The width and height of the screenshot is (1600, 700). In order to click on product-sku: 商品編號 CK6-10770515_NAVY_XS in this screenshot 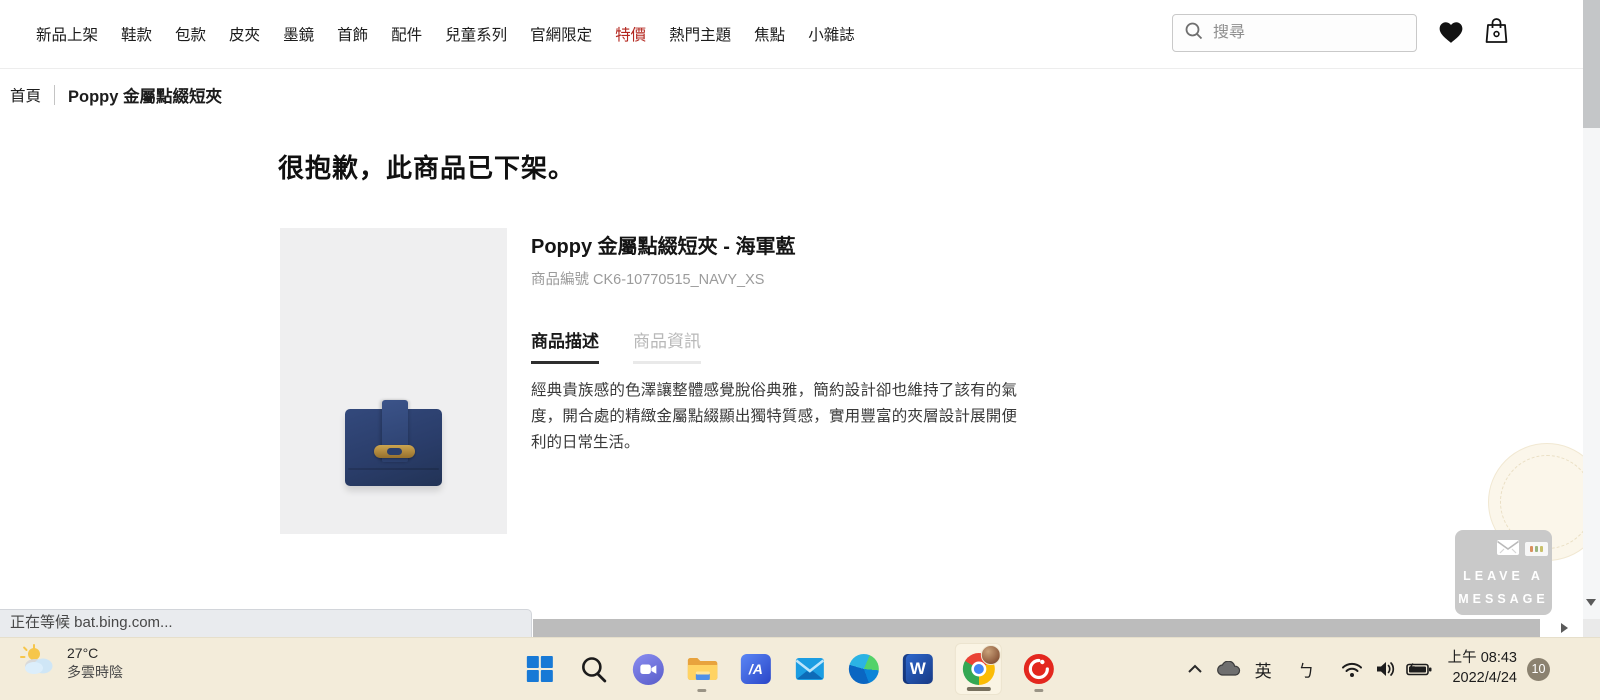, I will do `click(648, 280)`.